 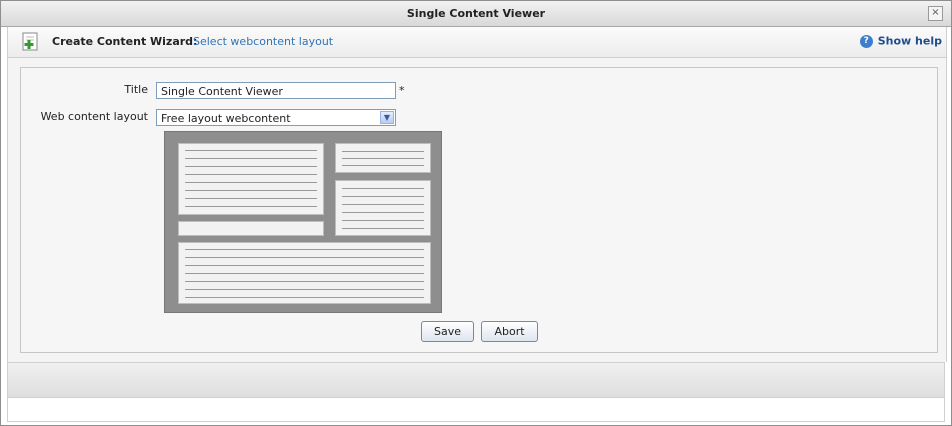 I want to click on window-title: Single Content Viewer, so click(x=476, y=13).